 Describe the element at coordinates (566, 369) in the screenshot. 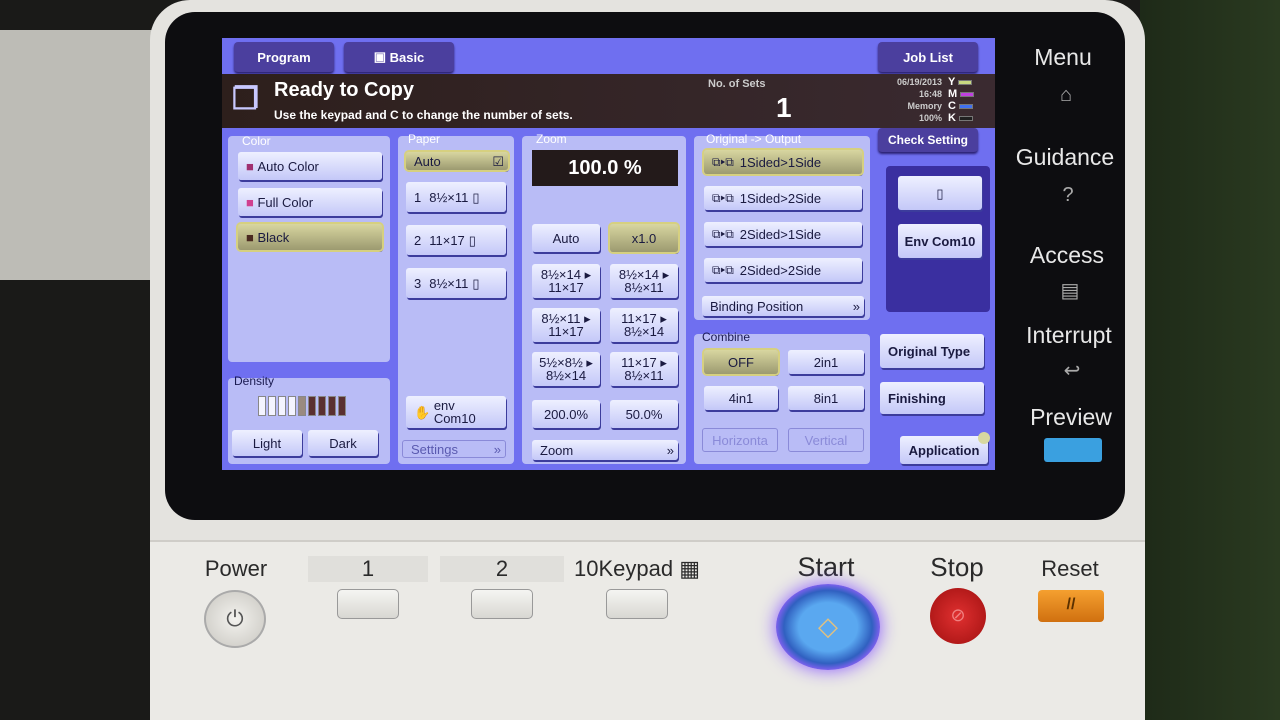

I see `zoom-preset-button: 5½×8½ ▸ 8½×14` at that location.